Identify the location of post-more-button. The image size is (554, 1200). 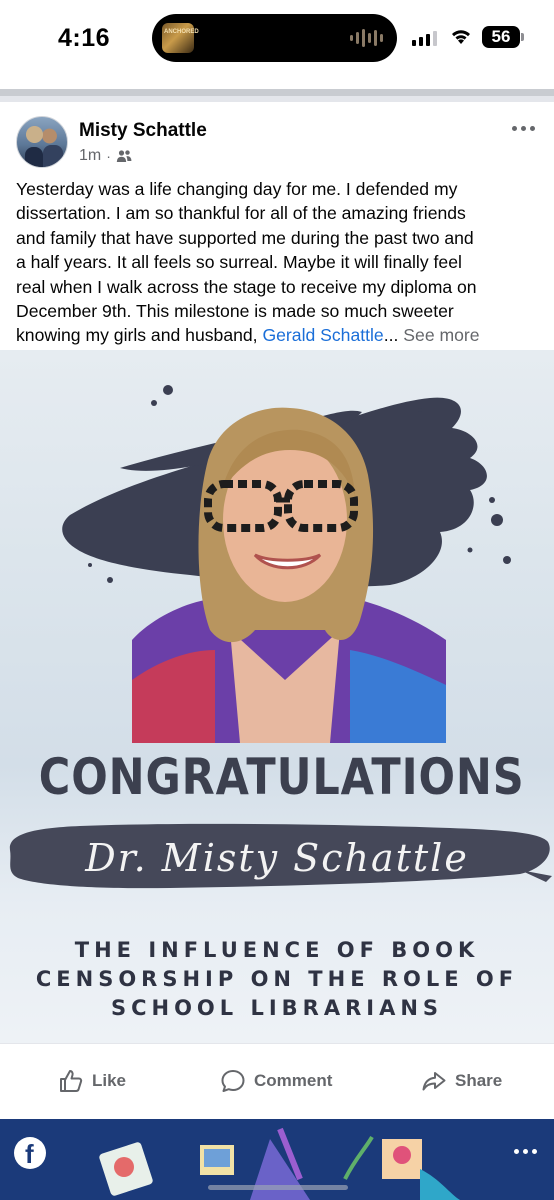
(525, 128).